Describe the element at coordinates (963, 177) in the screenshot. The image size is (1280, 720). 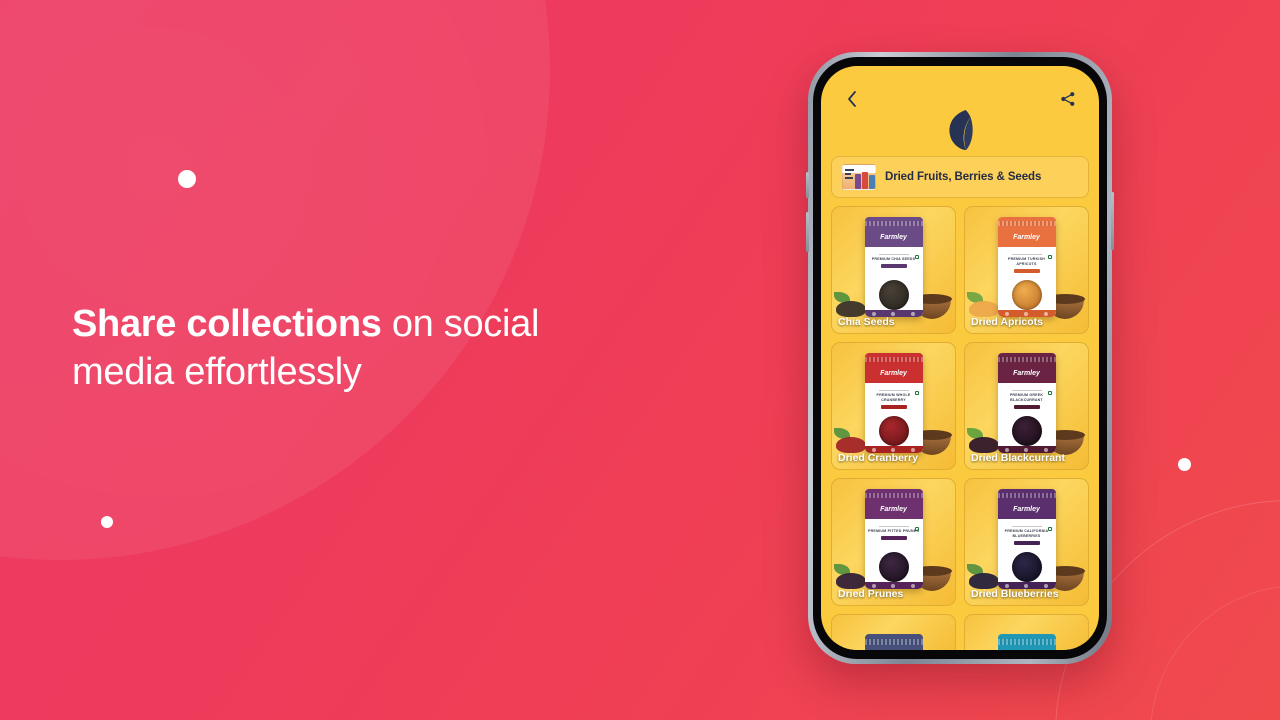
I see `collection-title: Dried Fruits, Berries & Seeds` at that location.